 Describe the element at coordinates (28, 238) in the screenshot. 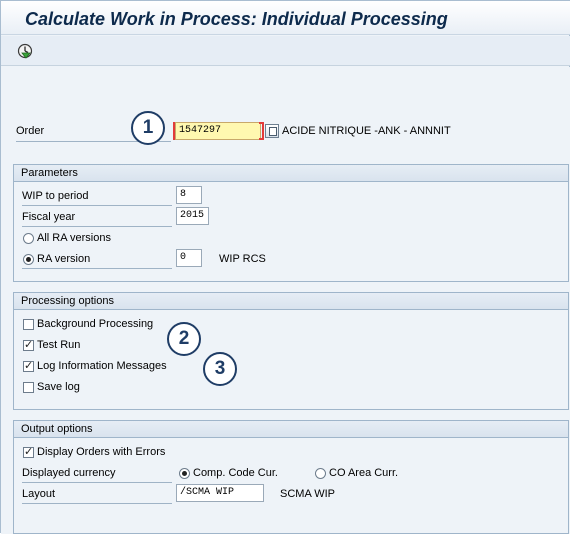

I see `all-ra-versions-radio` at that location.